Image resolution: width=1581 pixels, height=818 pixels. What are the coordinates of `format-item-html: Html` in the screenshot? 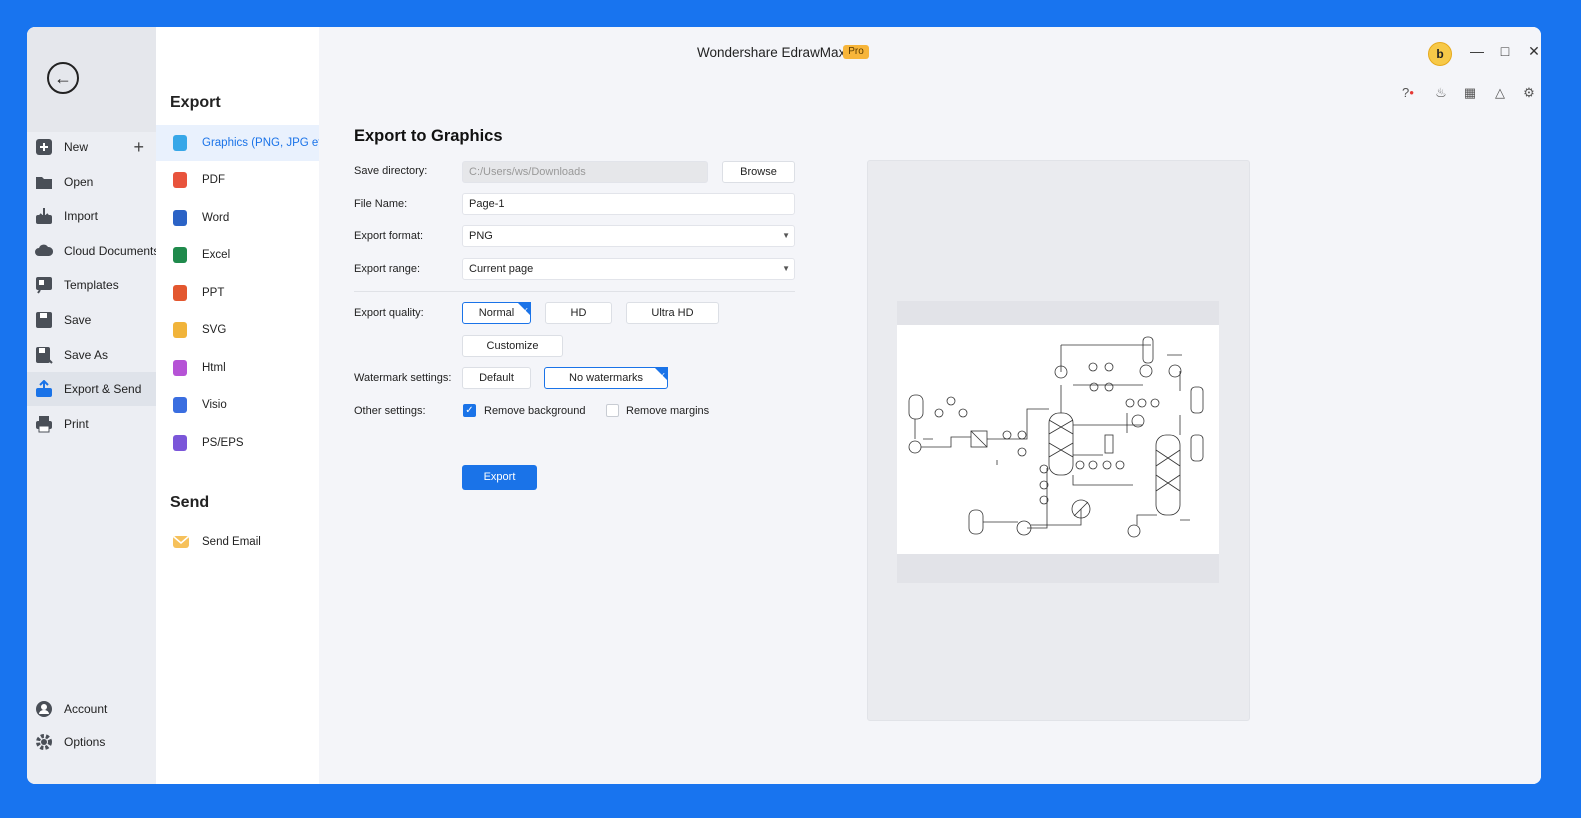 It's located at (237, 368).